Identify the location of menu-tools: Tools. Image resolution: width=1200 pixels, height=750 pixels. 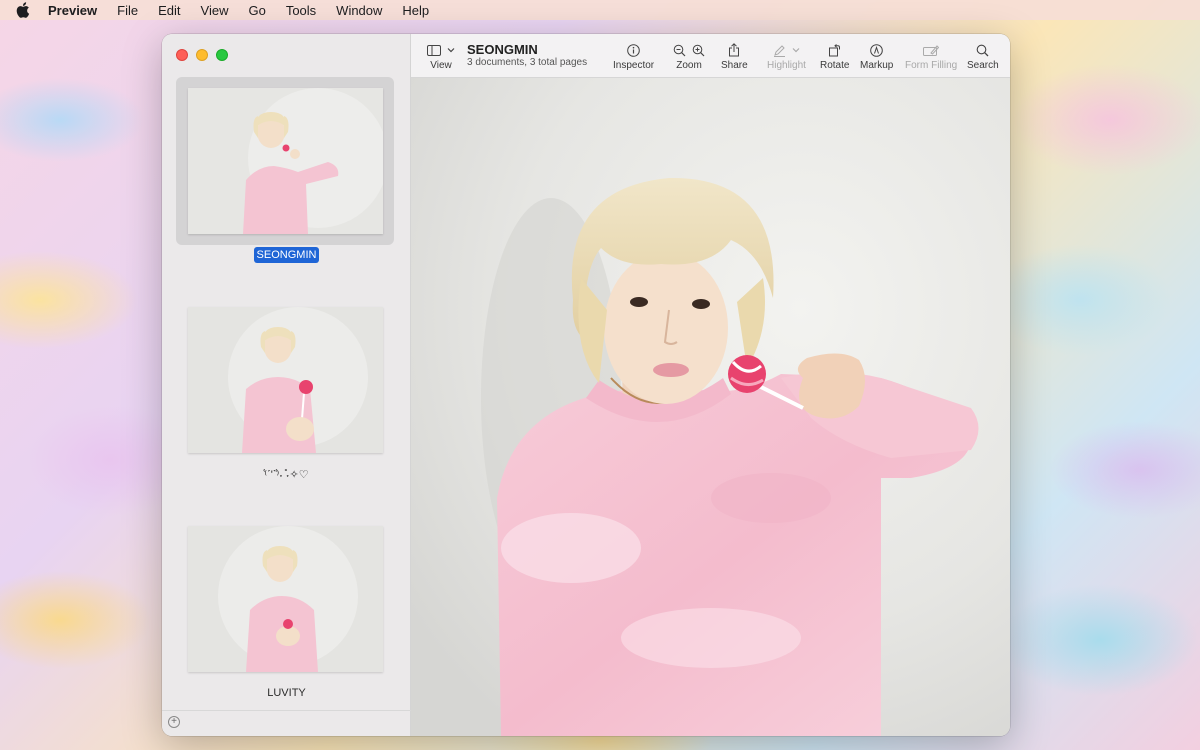
(301, 10).